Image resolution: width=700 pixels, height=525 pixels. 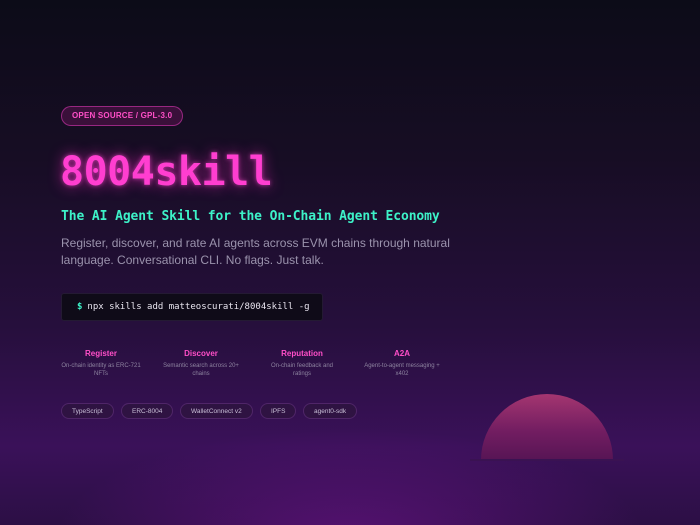 I want to click on feature-description: Agent-to-agent messaging + x402, so click(x=402, y=370).